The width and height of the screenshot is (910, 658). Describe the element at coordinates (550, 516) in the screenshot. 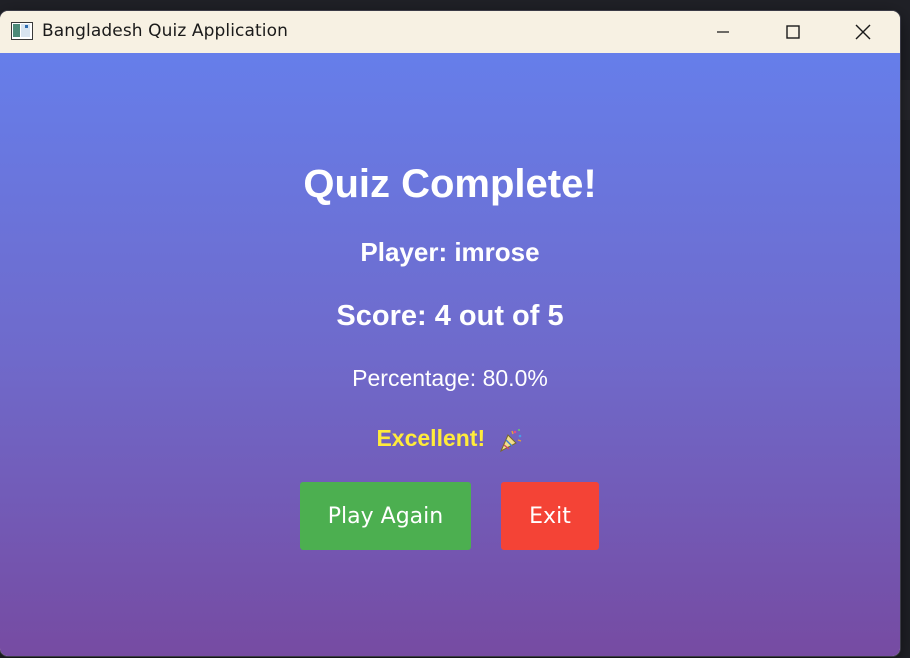

I see `exit-button: Exit` at that location.